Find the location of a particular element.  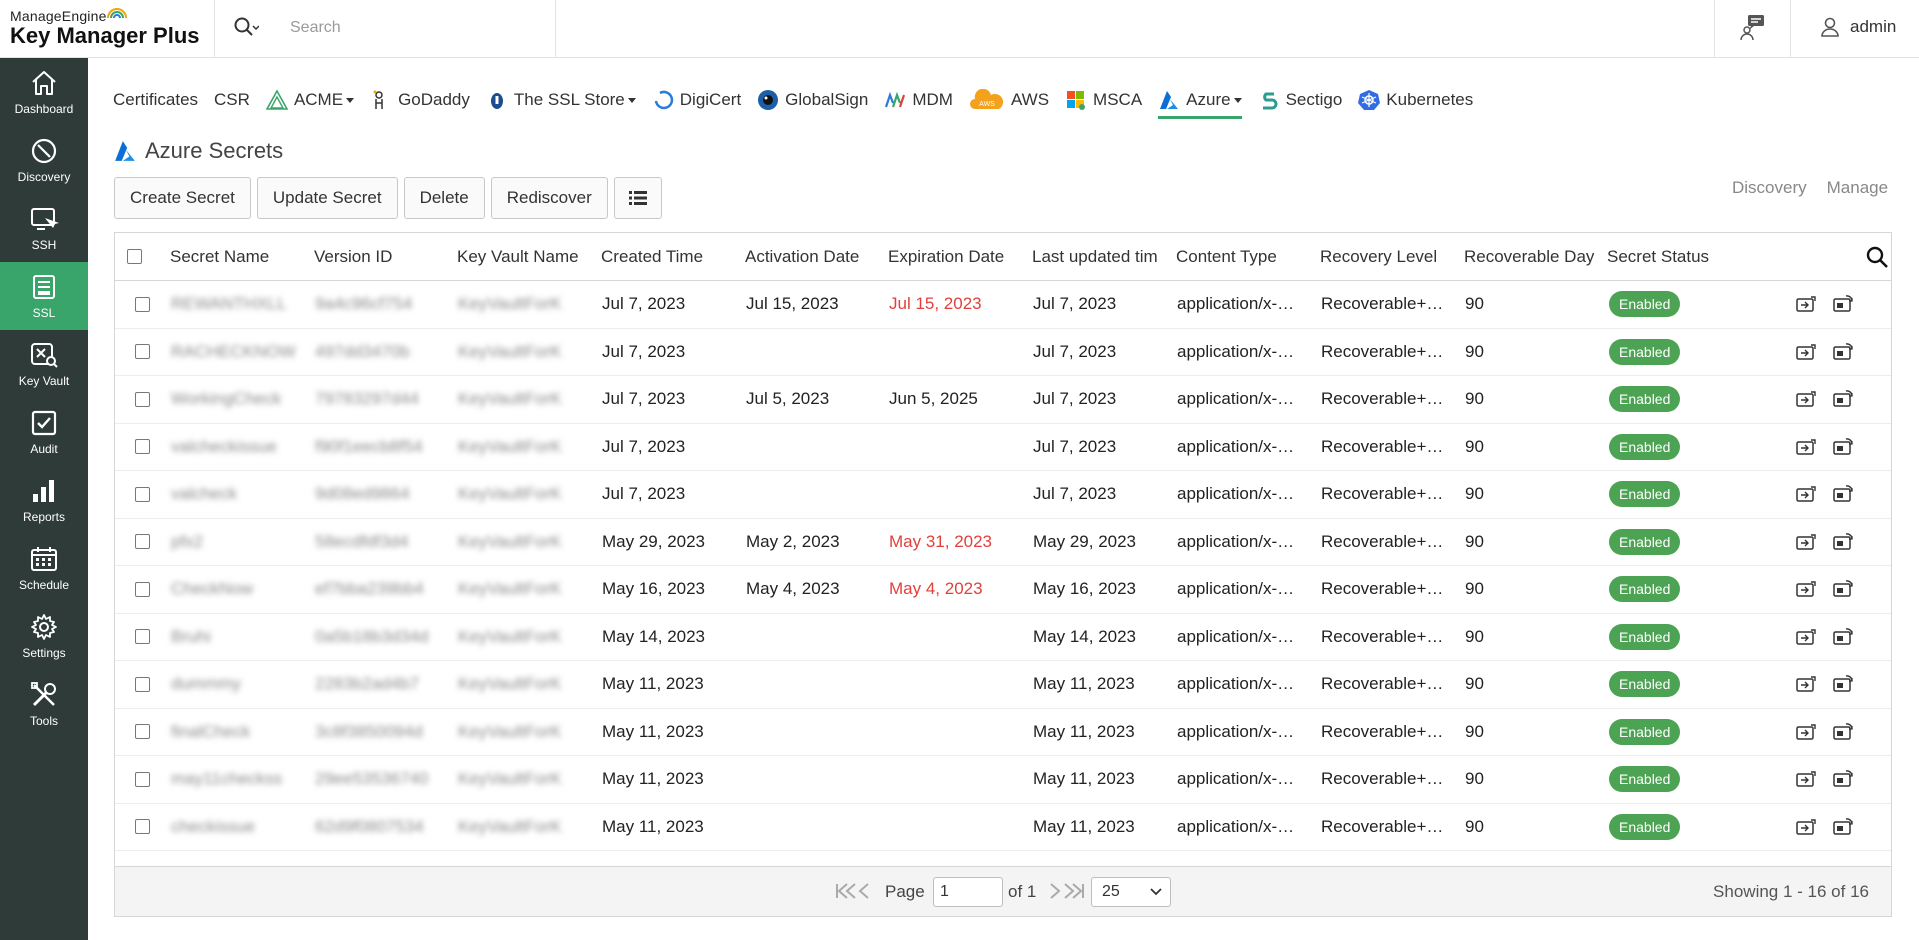

sidebar-item-settings: Settings is located at coordinates (44, 636).